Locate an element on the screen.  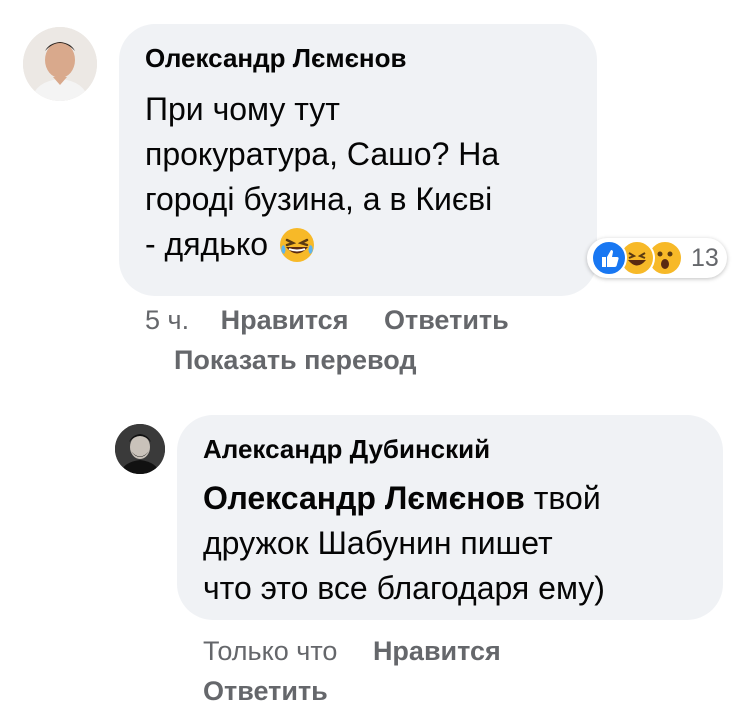
comment-author: Александр Дубинский is located at coordinates (346, 449).